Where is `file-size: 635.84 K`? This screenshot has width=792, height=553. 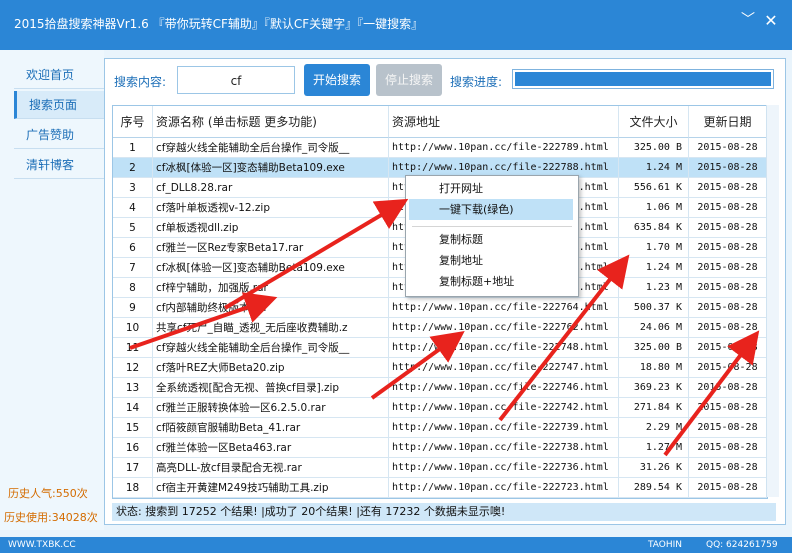
file-size: 635.84 K is located at coordinates (654, 228).